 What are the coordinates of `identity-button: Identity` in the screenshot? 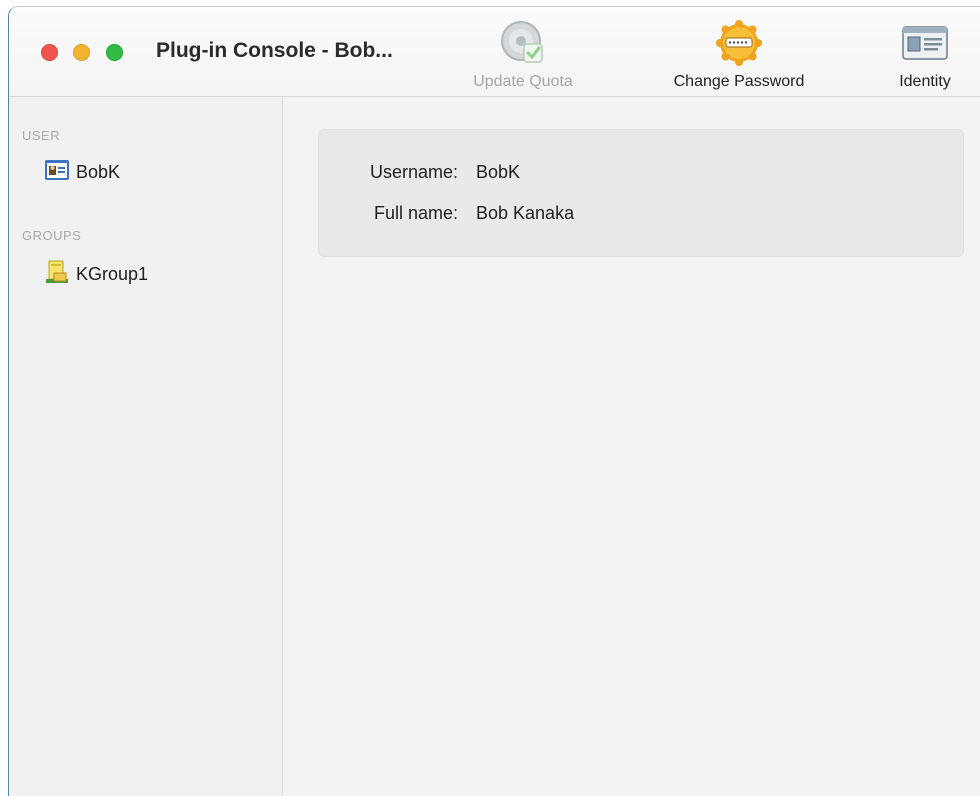 It's located at (925, 55).